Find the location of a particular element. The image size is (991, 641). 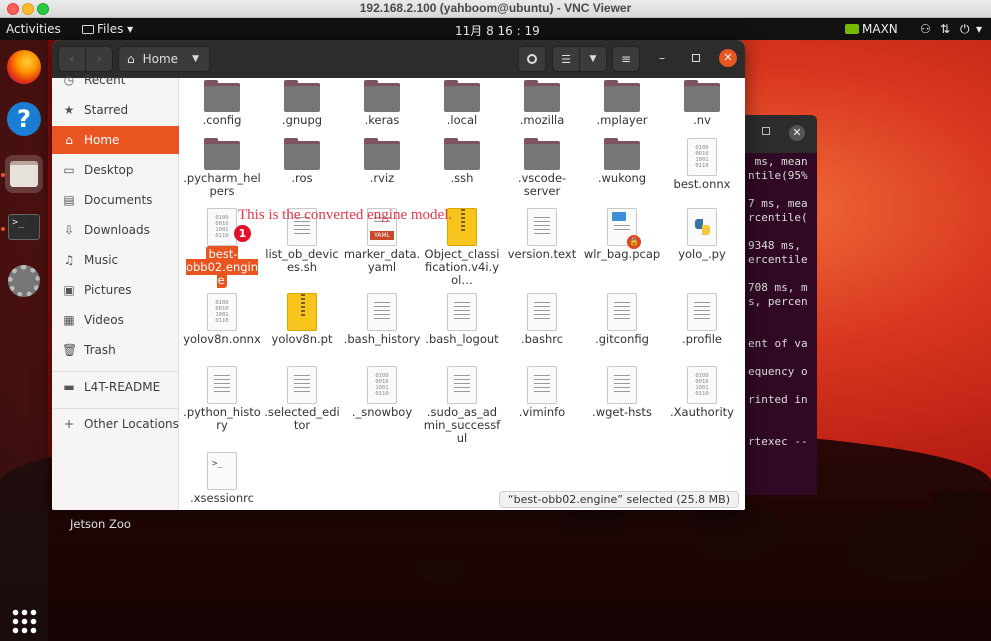

terminal-icon: >_ is located at coordinates (24, 227).